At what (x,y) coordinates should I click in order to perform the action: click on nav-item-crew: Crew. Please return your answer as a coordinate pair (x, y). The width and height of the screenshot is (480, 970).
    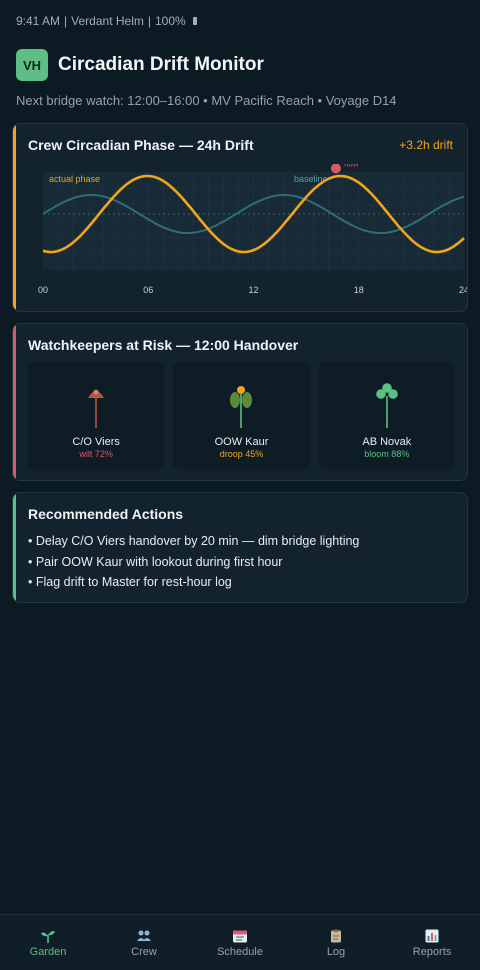
    Looking at the image, I should click on (144, 942).